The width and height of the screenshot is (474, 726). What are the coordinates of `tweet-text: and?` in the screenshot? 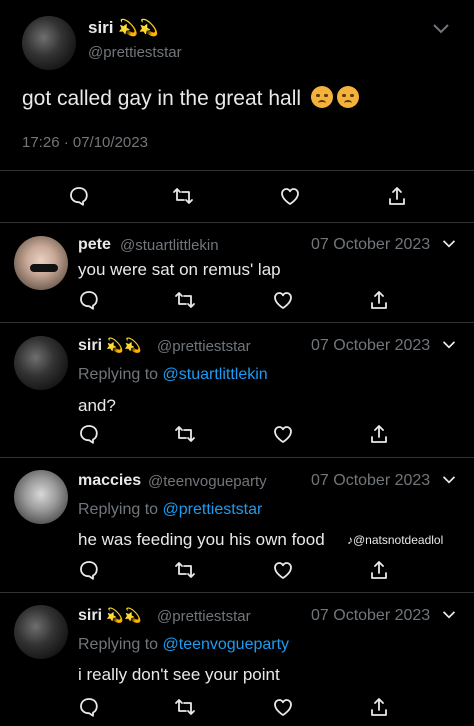 It's located at (97, 405).